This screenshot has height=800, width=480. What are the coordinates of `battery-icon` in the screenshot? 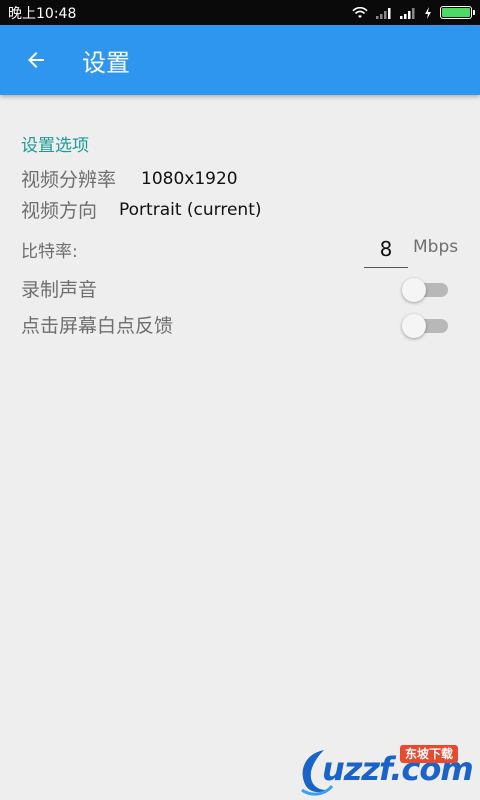 It's located at (457, 12).